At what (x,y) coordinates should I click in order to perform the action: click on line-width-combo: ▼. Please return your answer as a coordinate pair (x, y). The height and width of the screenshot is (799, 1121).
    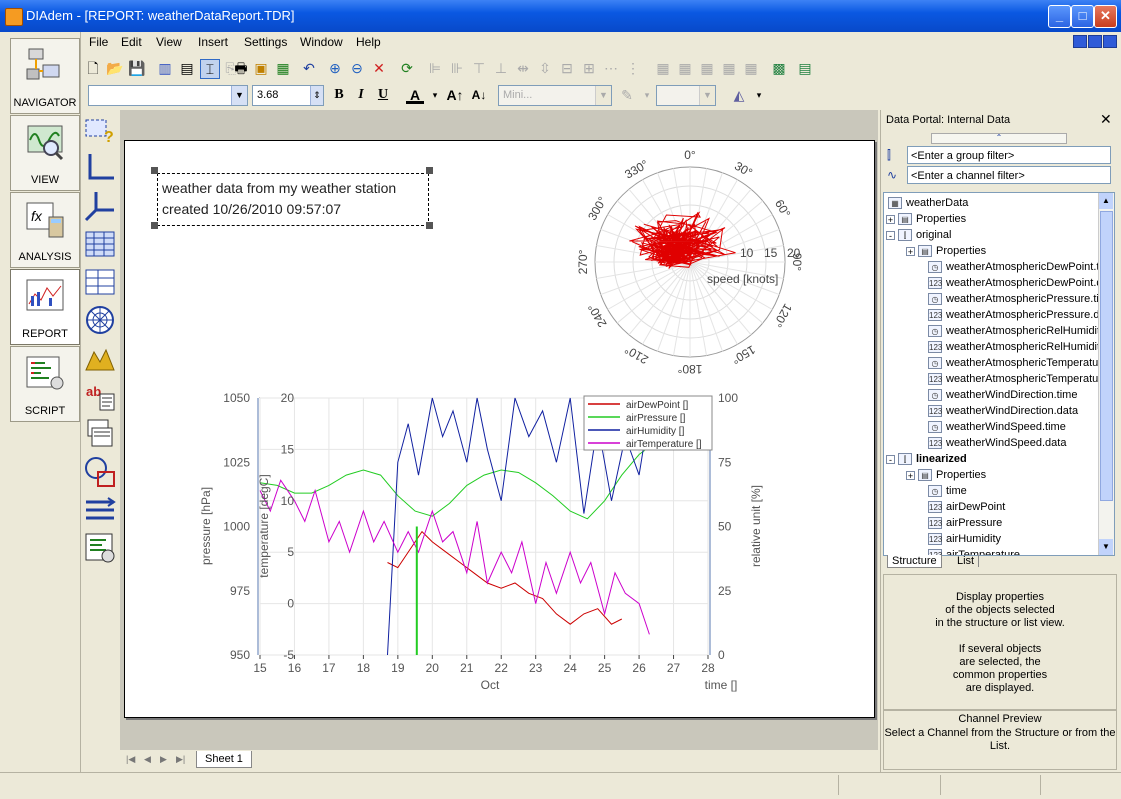
    Looking at the image, I should click on (686, 95).